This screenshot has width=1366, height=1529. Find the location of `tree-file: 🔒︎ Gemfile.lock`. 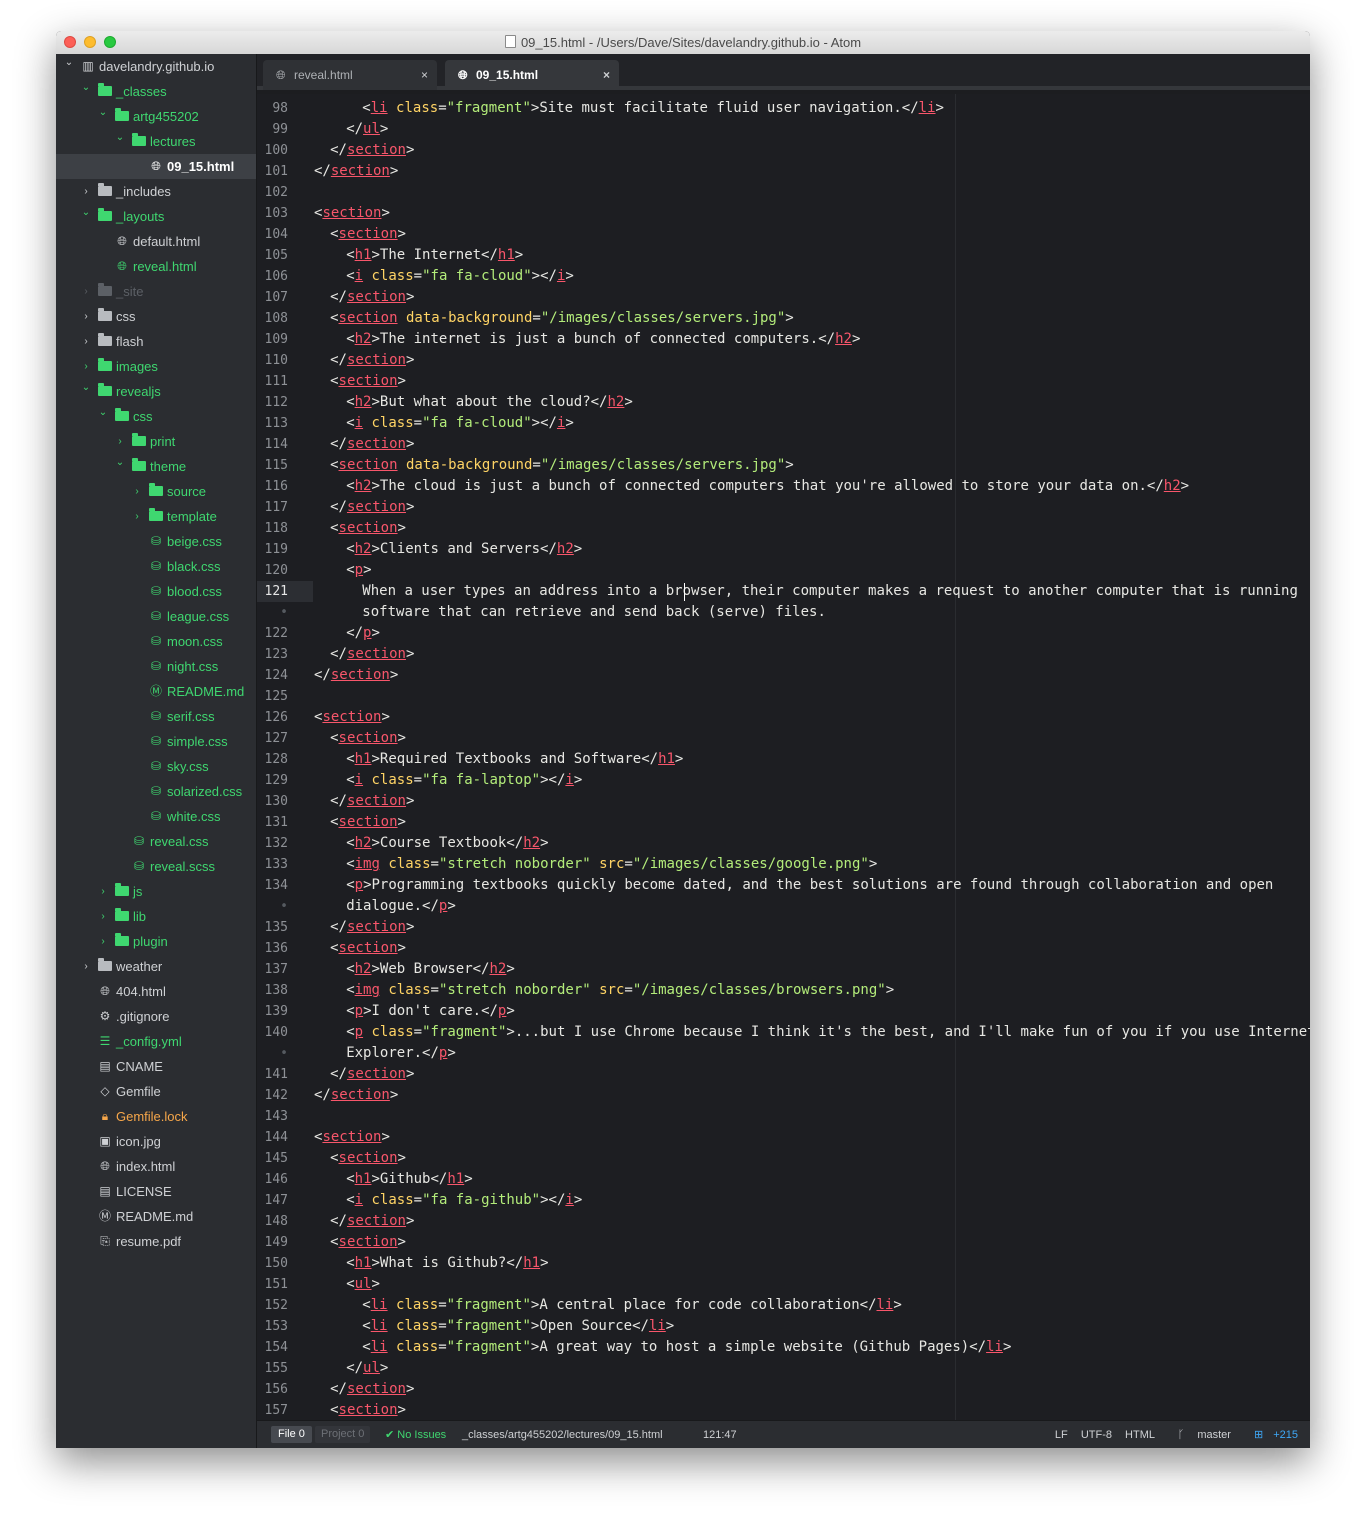

tree-file: 🔒︎ Gemfile.lock is located at coordinates (156, 1116).